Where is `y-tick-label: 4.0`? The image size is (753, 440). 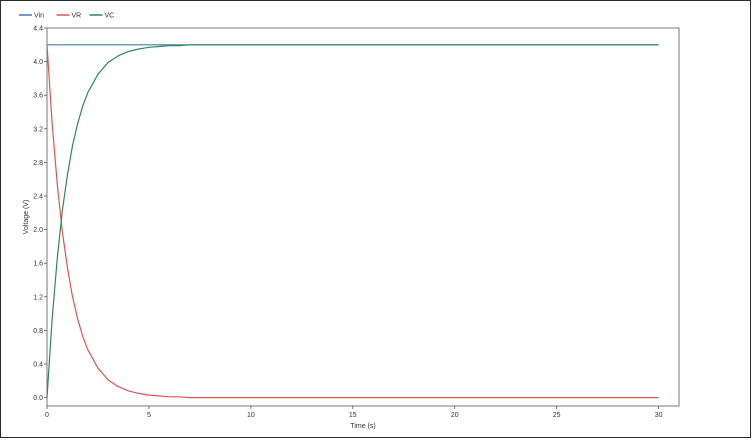
y-tick-label: 4.0 is located at coordinates (38, 62).